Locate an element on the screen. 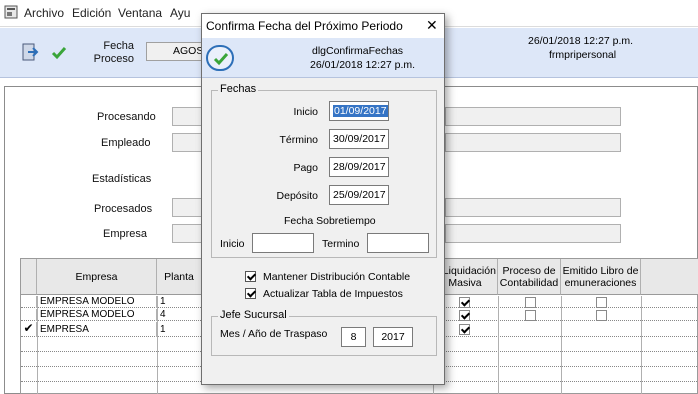  st-termino-label: Termino is located at coordinates (341, 244).